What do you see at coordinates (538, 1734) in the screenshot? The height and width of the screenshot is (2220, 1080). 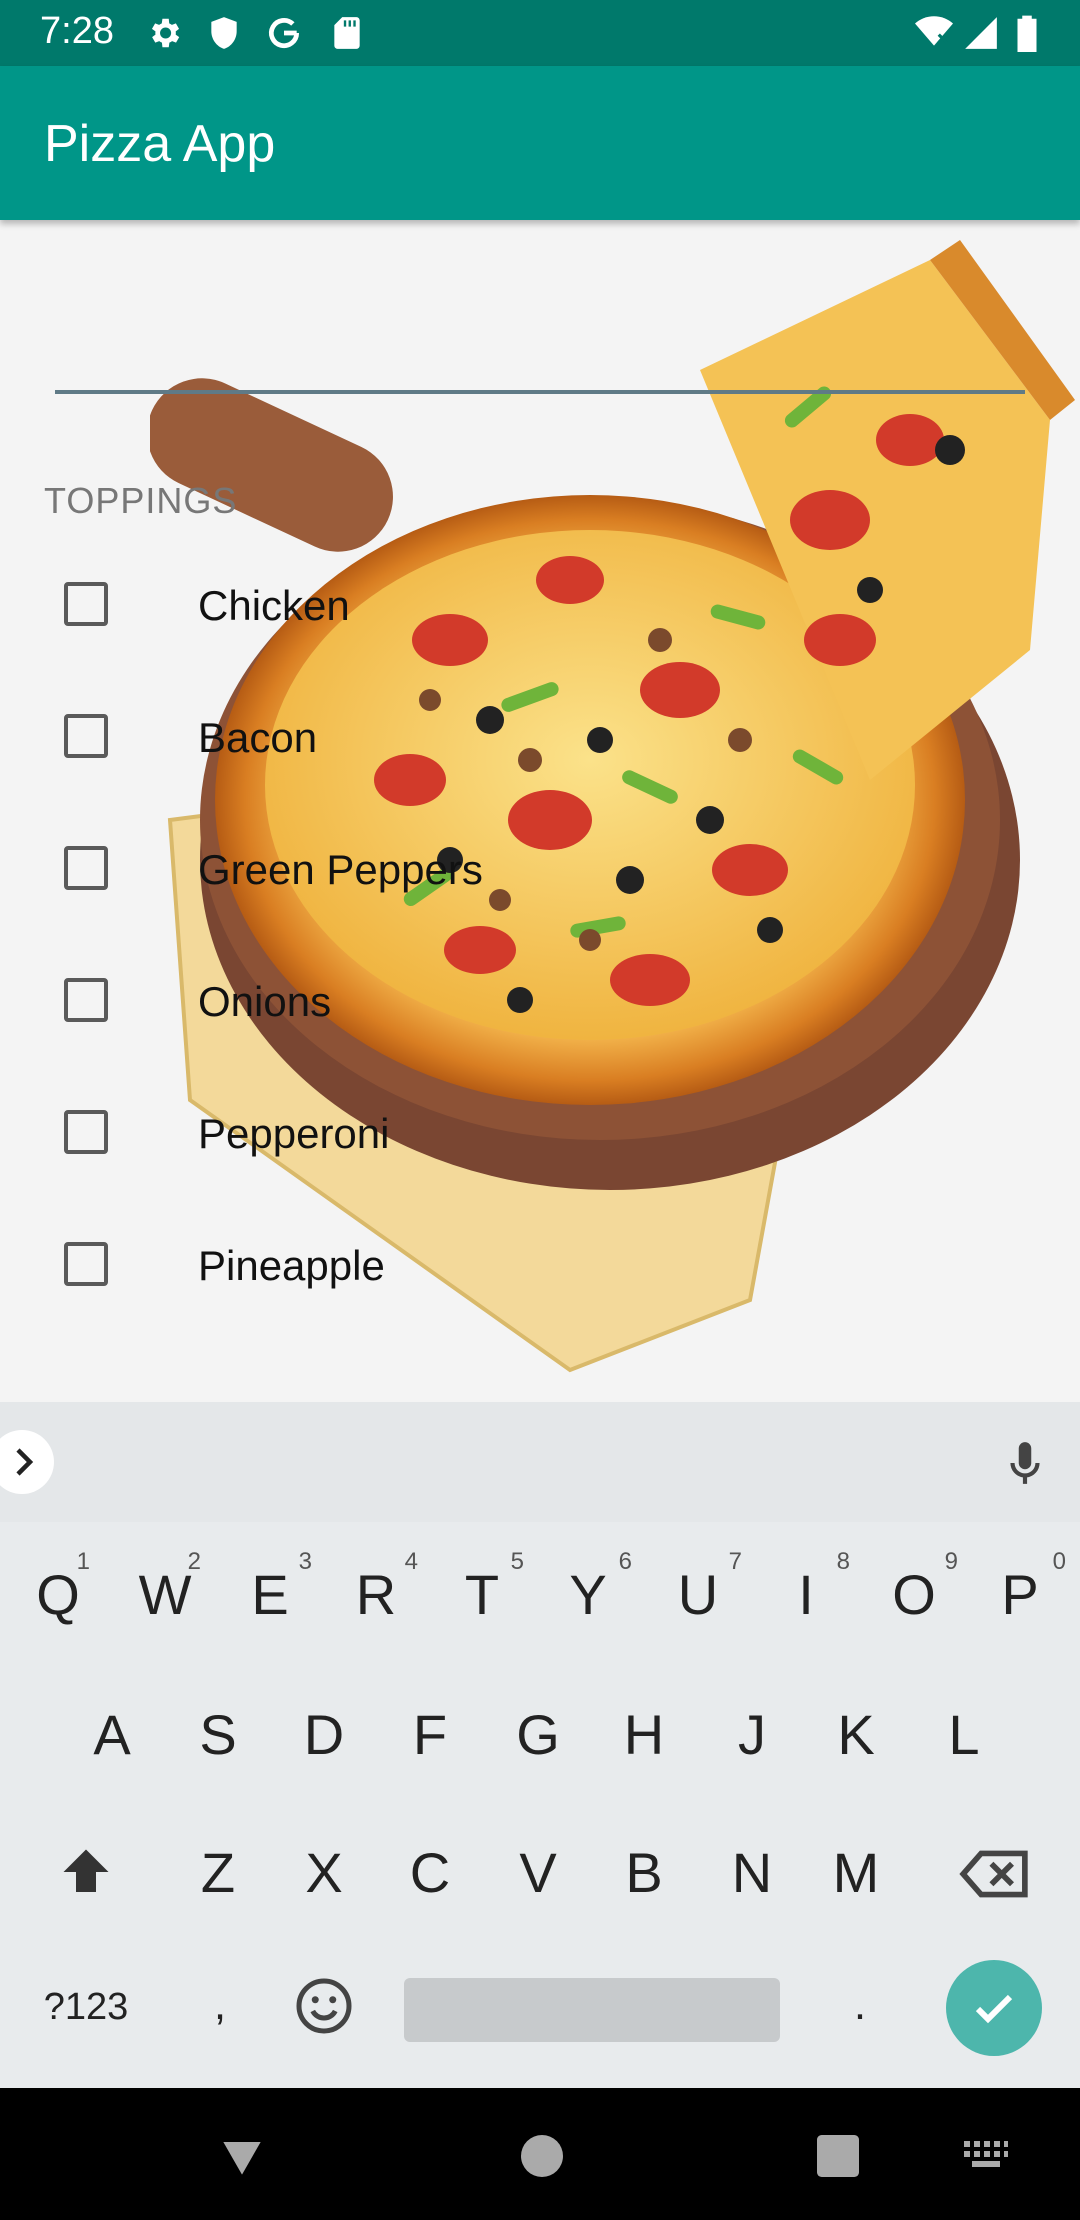 I see `key-g: G` at bounding box center [538, 1734].